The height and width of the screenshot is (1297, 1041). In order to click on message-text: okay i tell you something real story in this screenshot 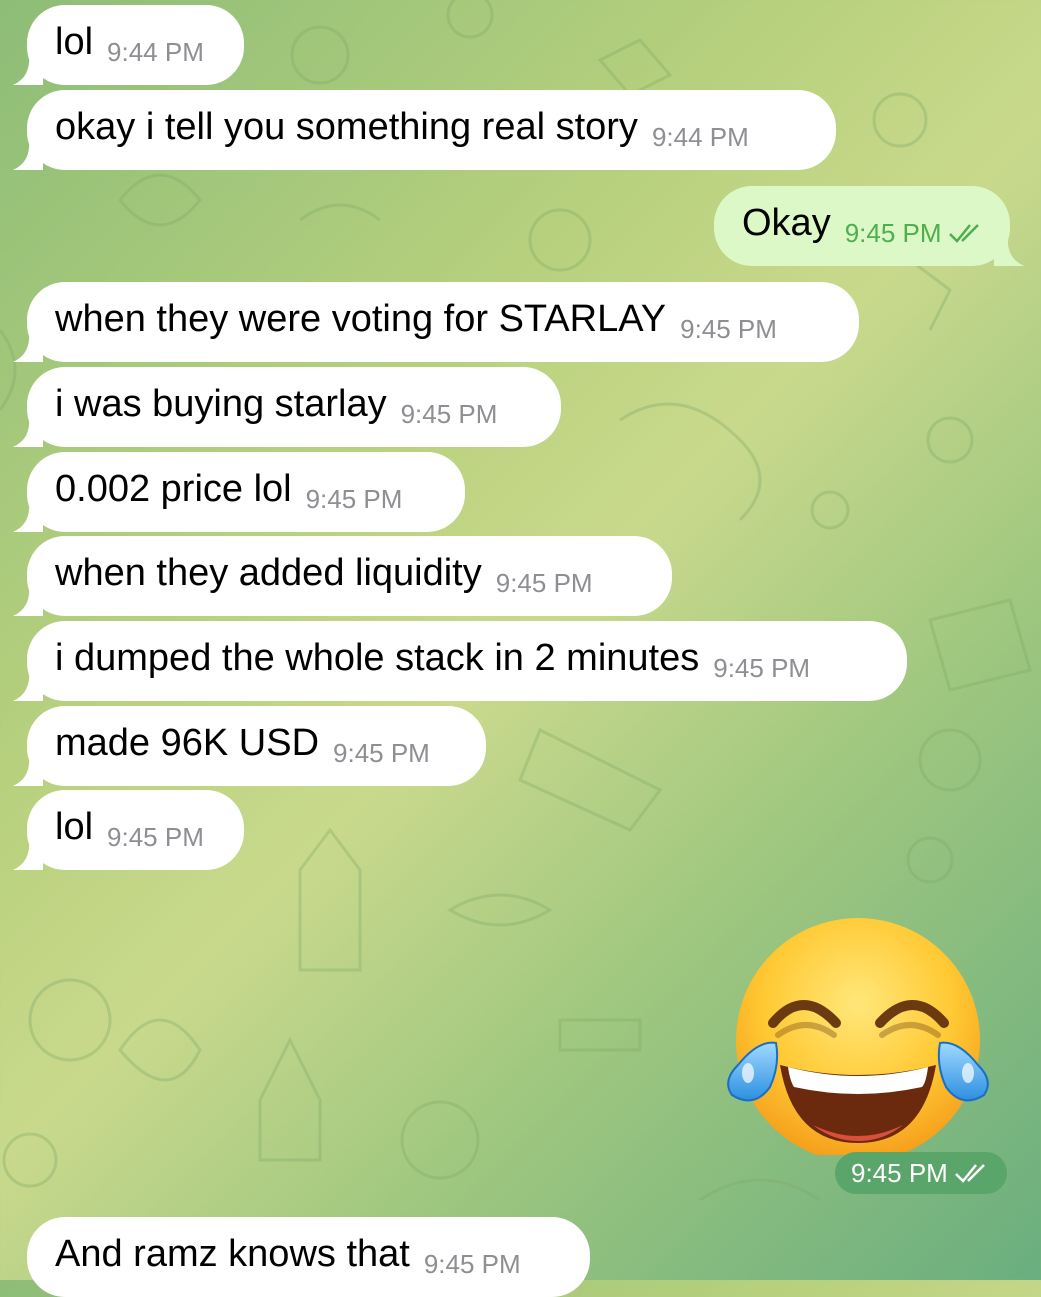, I will do `click(346, 127)`.